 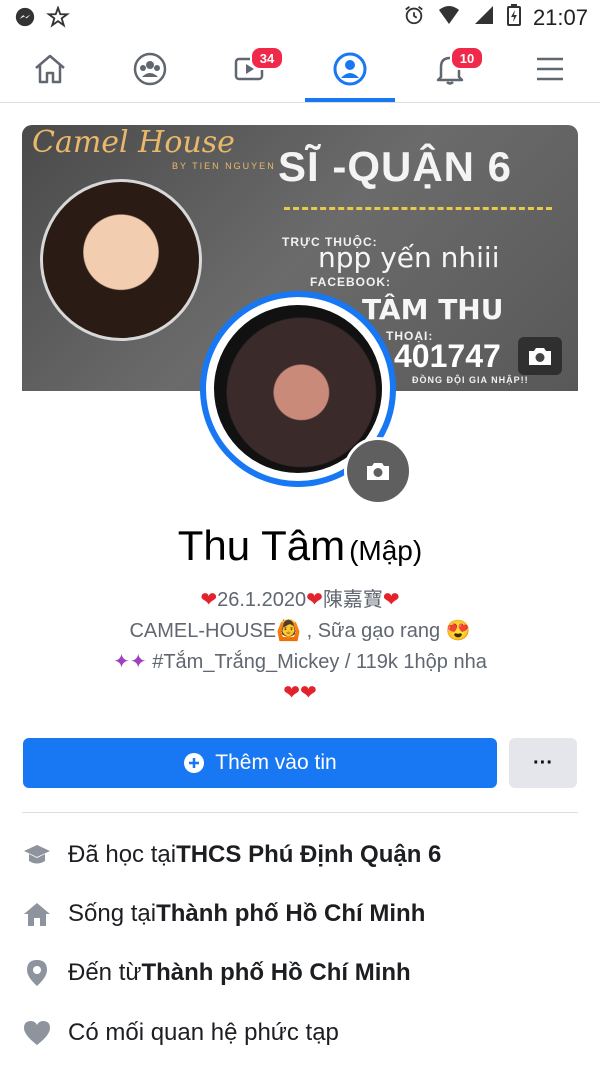 I want to click on edit-profile-picture-button, so click(x=378, y=471).